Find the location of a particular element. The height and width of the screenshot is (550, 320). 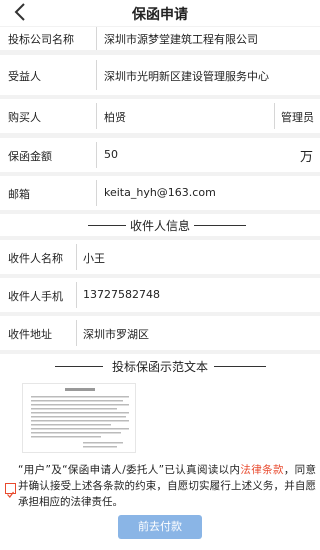

buyer-label: 购买人 is located at coordinates (24, 117).